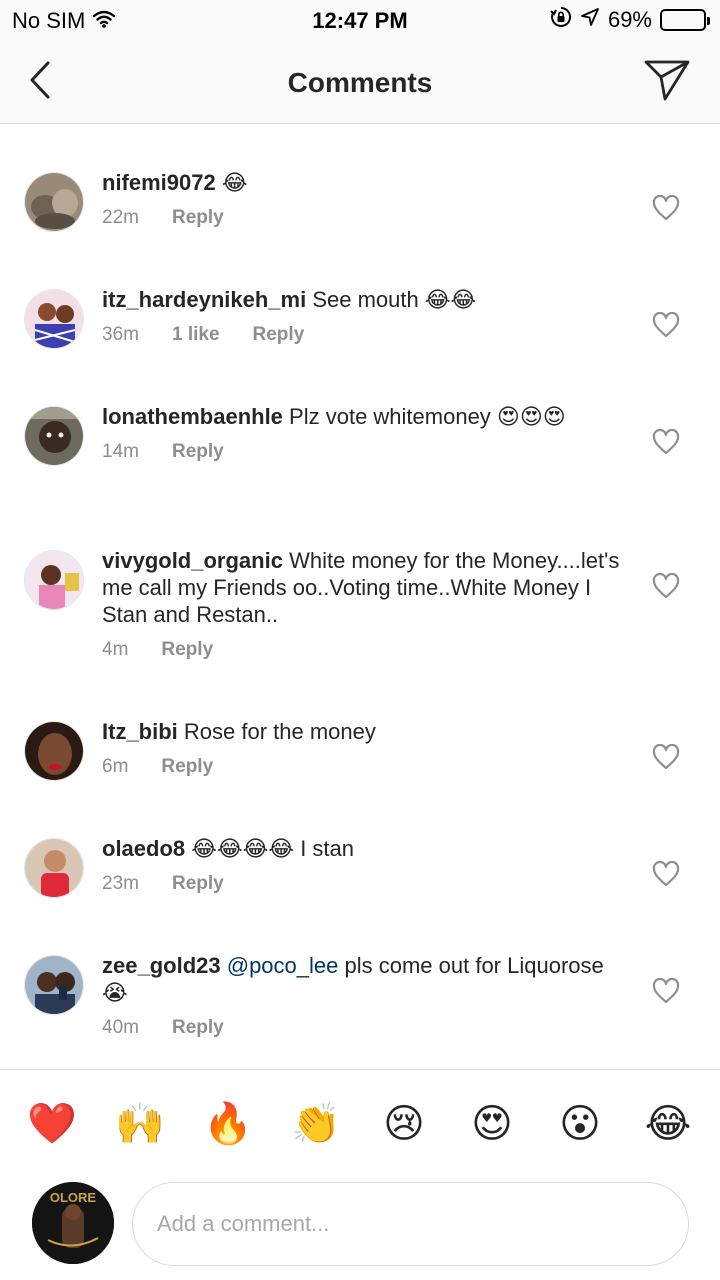  Describe the element at coordinates (561, 20) in the screenshot. I see `orientation-lock-icon` at that location.